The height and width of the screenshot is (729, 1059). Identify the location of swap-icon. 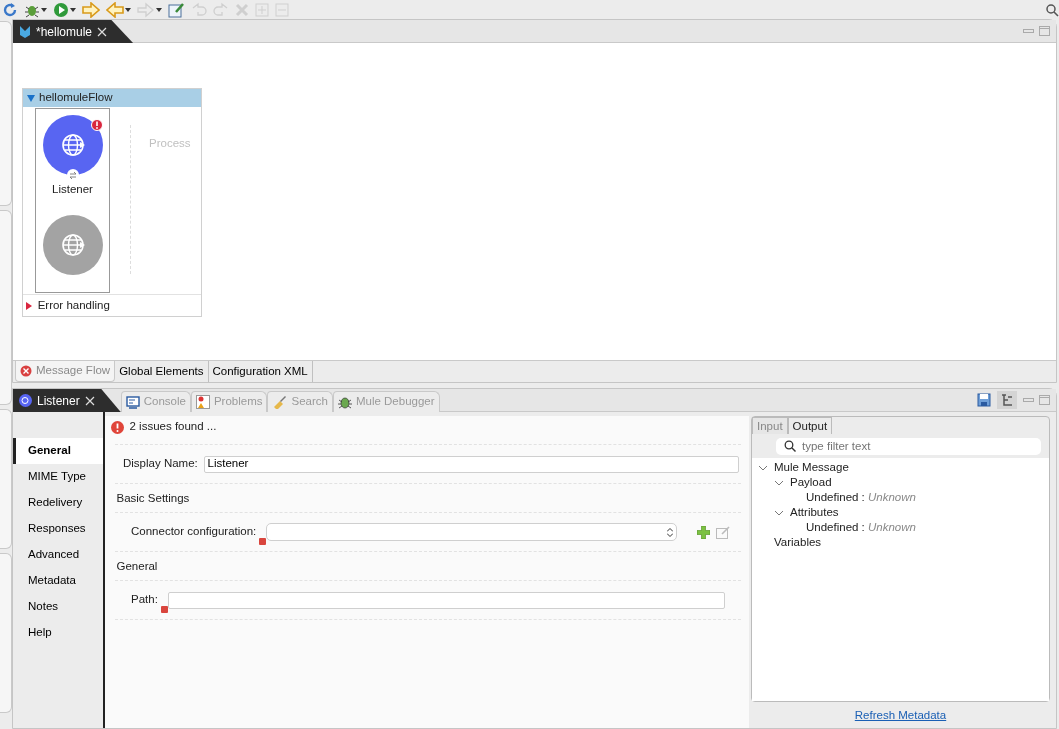
(72, 175).